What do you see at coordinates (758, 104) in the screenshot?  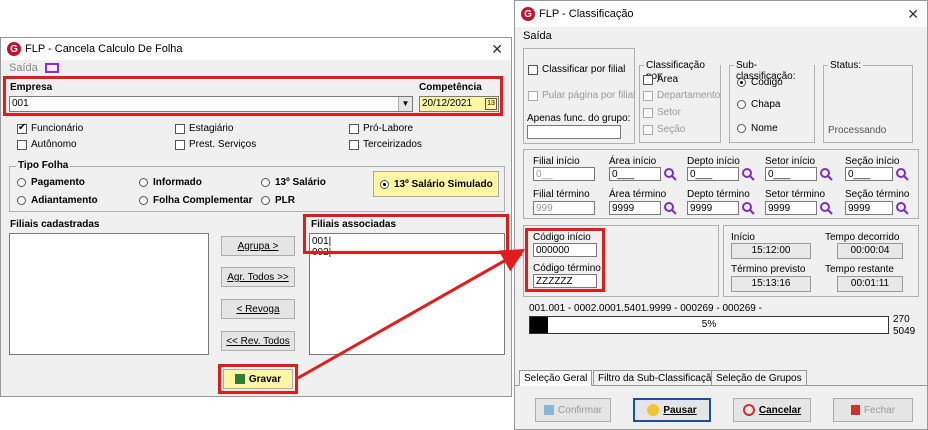 I see `radio-chapa: Chapa` at bounding box center [758, 104].